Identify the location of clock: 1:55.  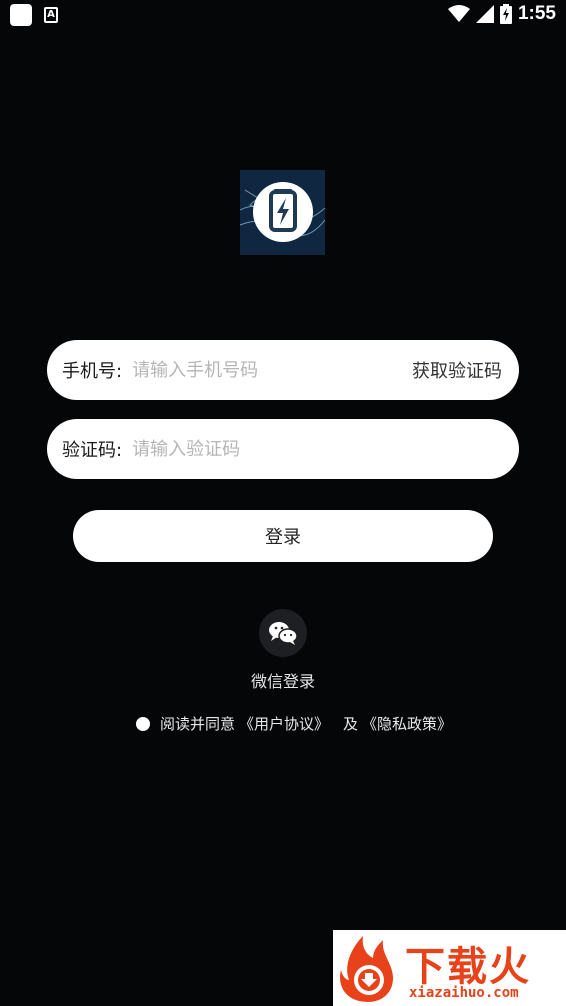
(536, 13).